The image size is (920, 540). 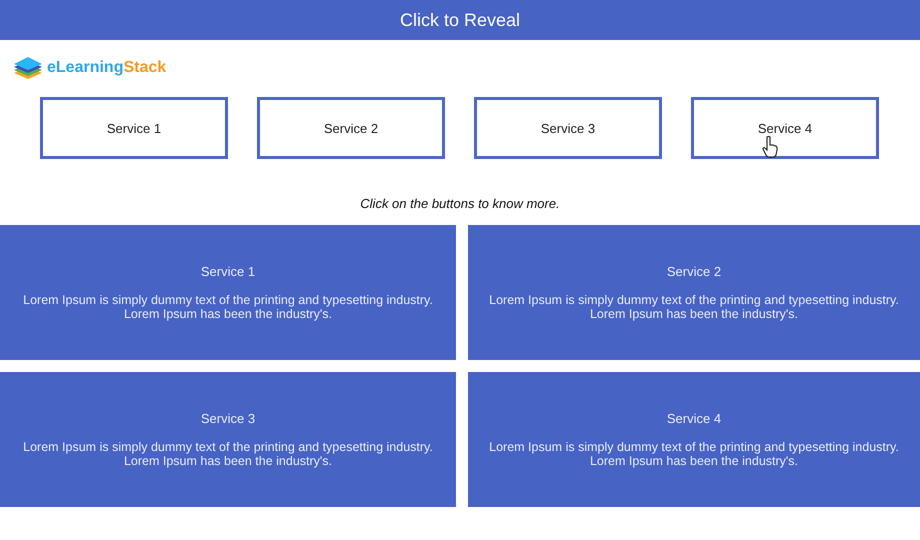 What do you see at coordinates (228, 418) in the screenshot?
I see `card-title: Service 3` at bounding box center [228, 418].